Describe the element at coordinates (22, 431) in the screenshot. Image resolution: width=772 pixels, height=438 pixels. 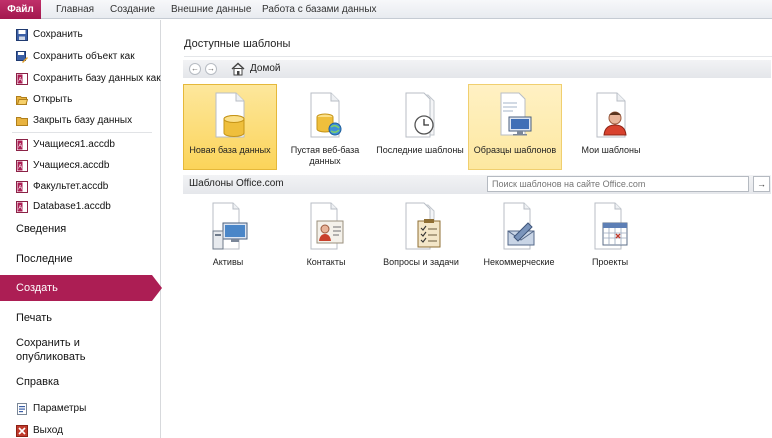
I see `exit-icon` at that location.